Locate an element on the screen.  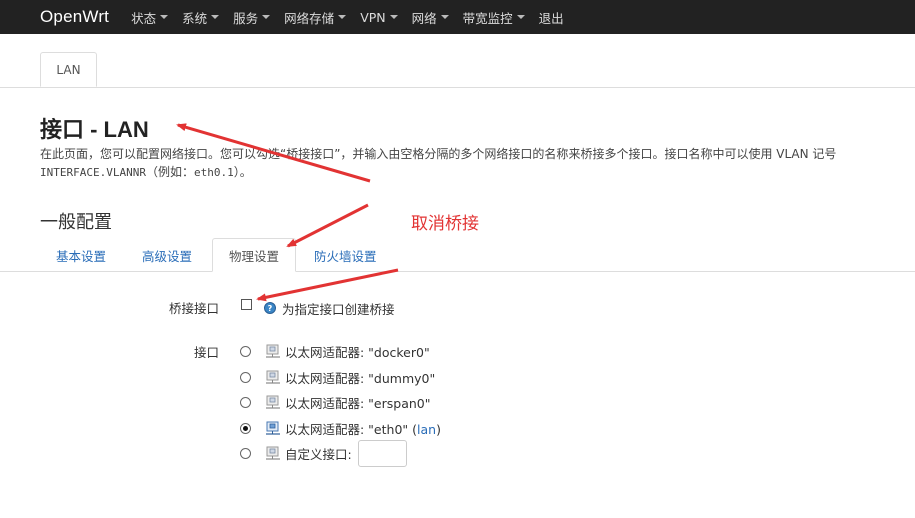
page-title: 接口 - LAN is located at coordinates (94, 129).